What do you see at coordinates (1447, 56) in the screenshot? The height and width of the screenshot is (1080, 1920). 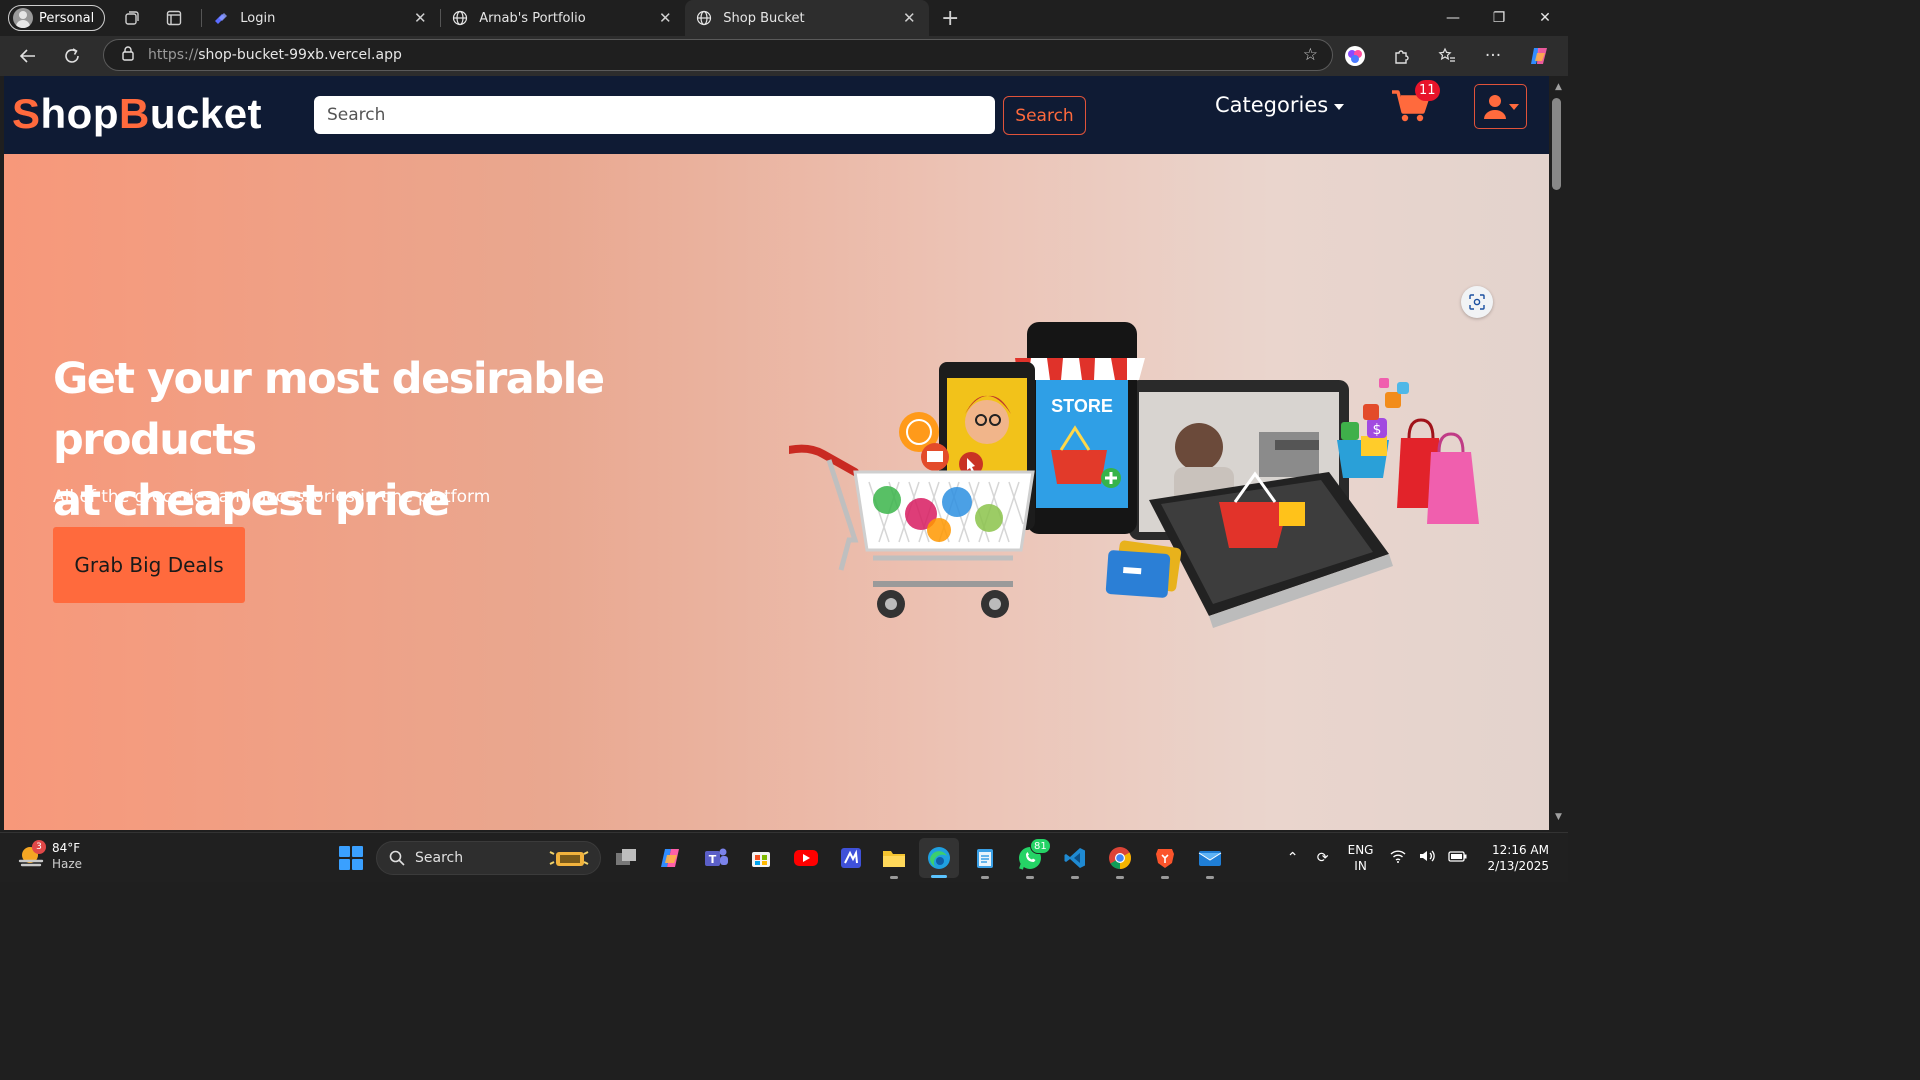 I see `favorites-icon` at bounding box center [1447, 56].